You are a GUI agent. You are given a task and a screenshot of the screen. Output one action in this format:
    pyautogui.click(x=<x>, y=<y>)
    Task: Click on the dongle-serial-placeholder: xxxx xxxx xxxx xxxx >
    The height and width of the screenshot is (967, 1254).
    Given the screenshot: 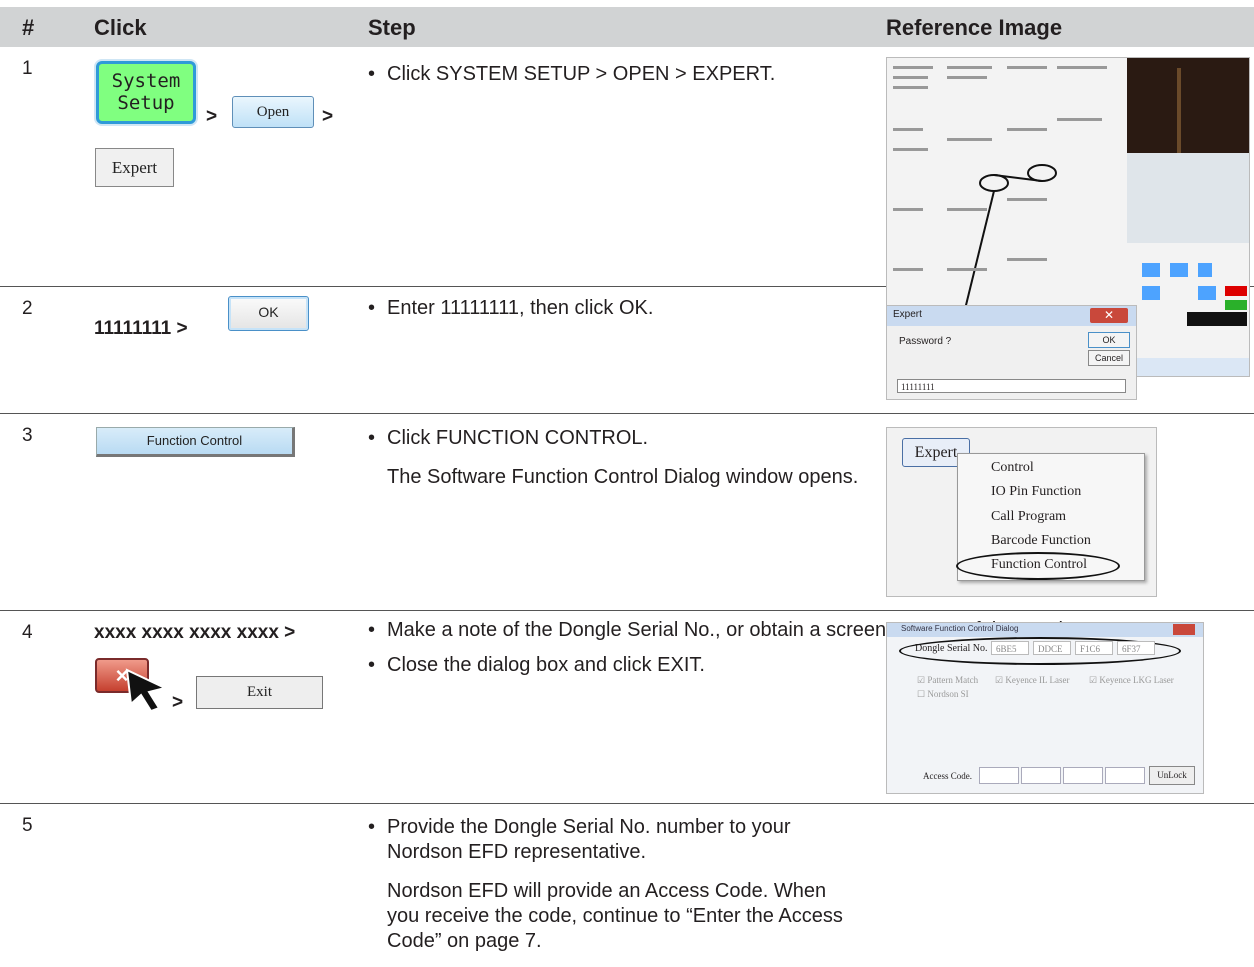 What is the action you would take?
    pyautogui.click(x=195, y=632)
    